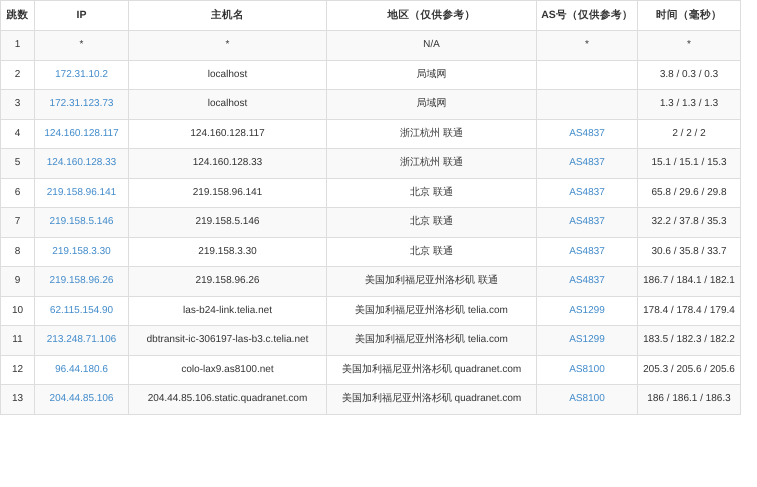 This screenshot has height=487, width=757. What do you see at coordinates (431, 15) in the screenshot?
I see `column-header: 地区（仅供参考）` at bounding box center [431, 15].